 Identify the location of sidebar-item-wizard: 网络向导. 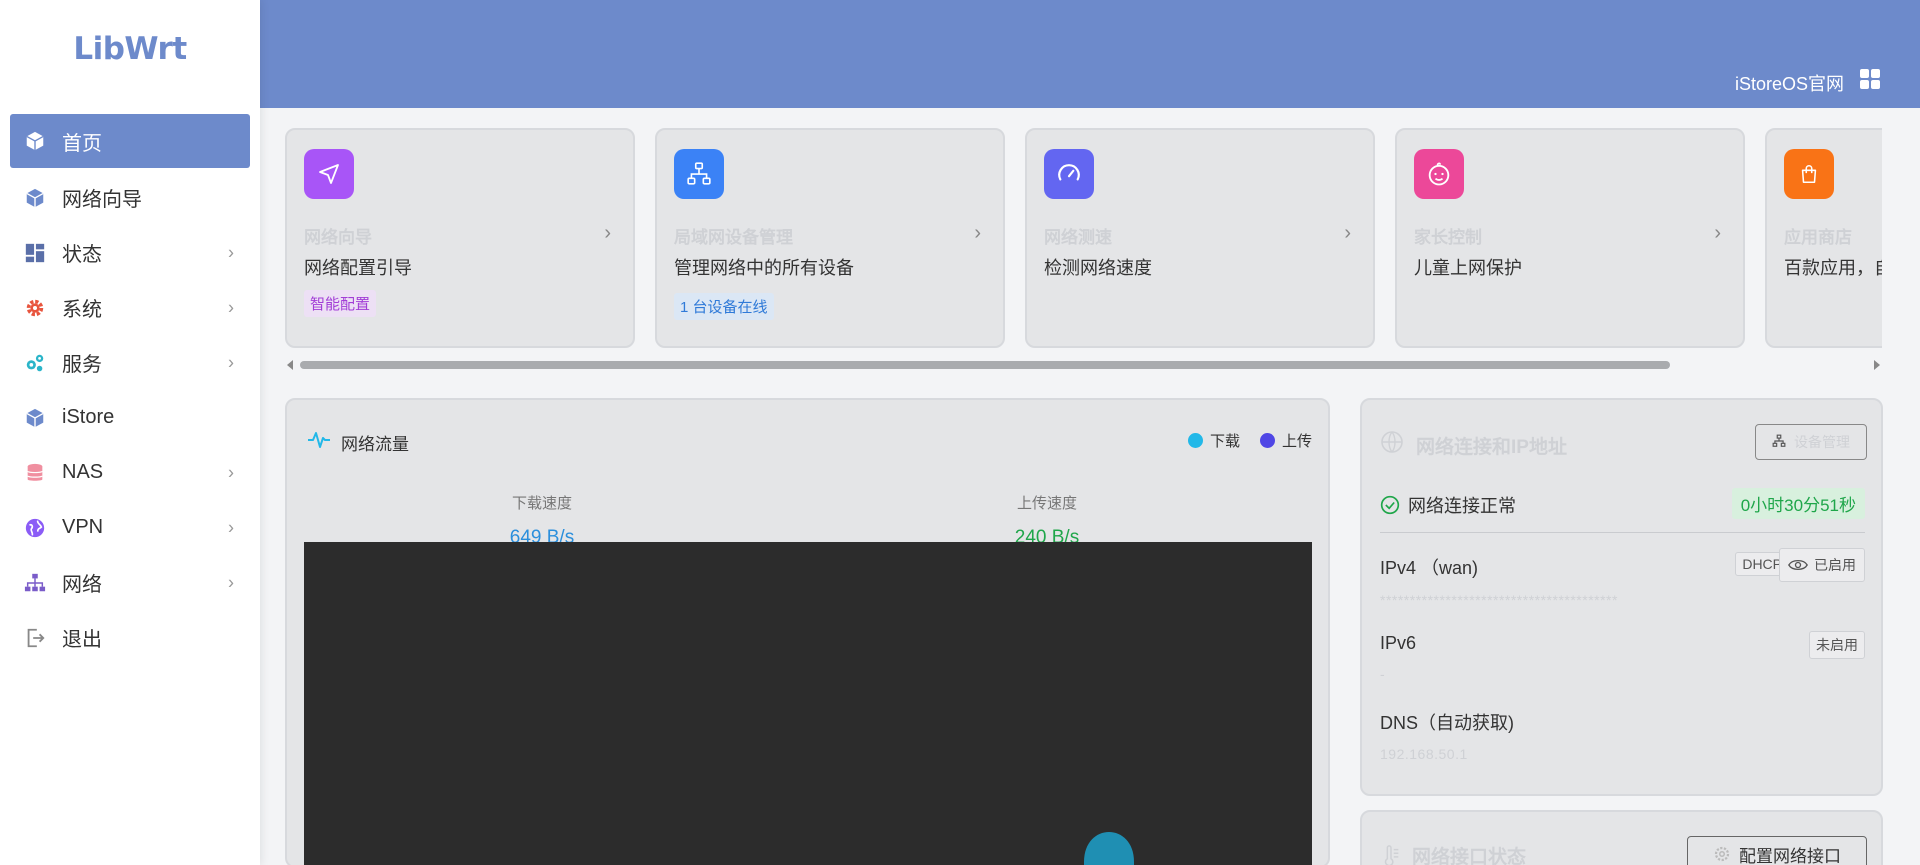
(130, 197).